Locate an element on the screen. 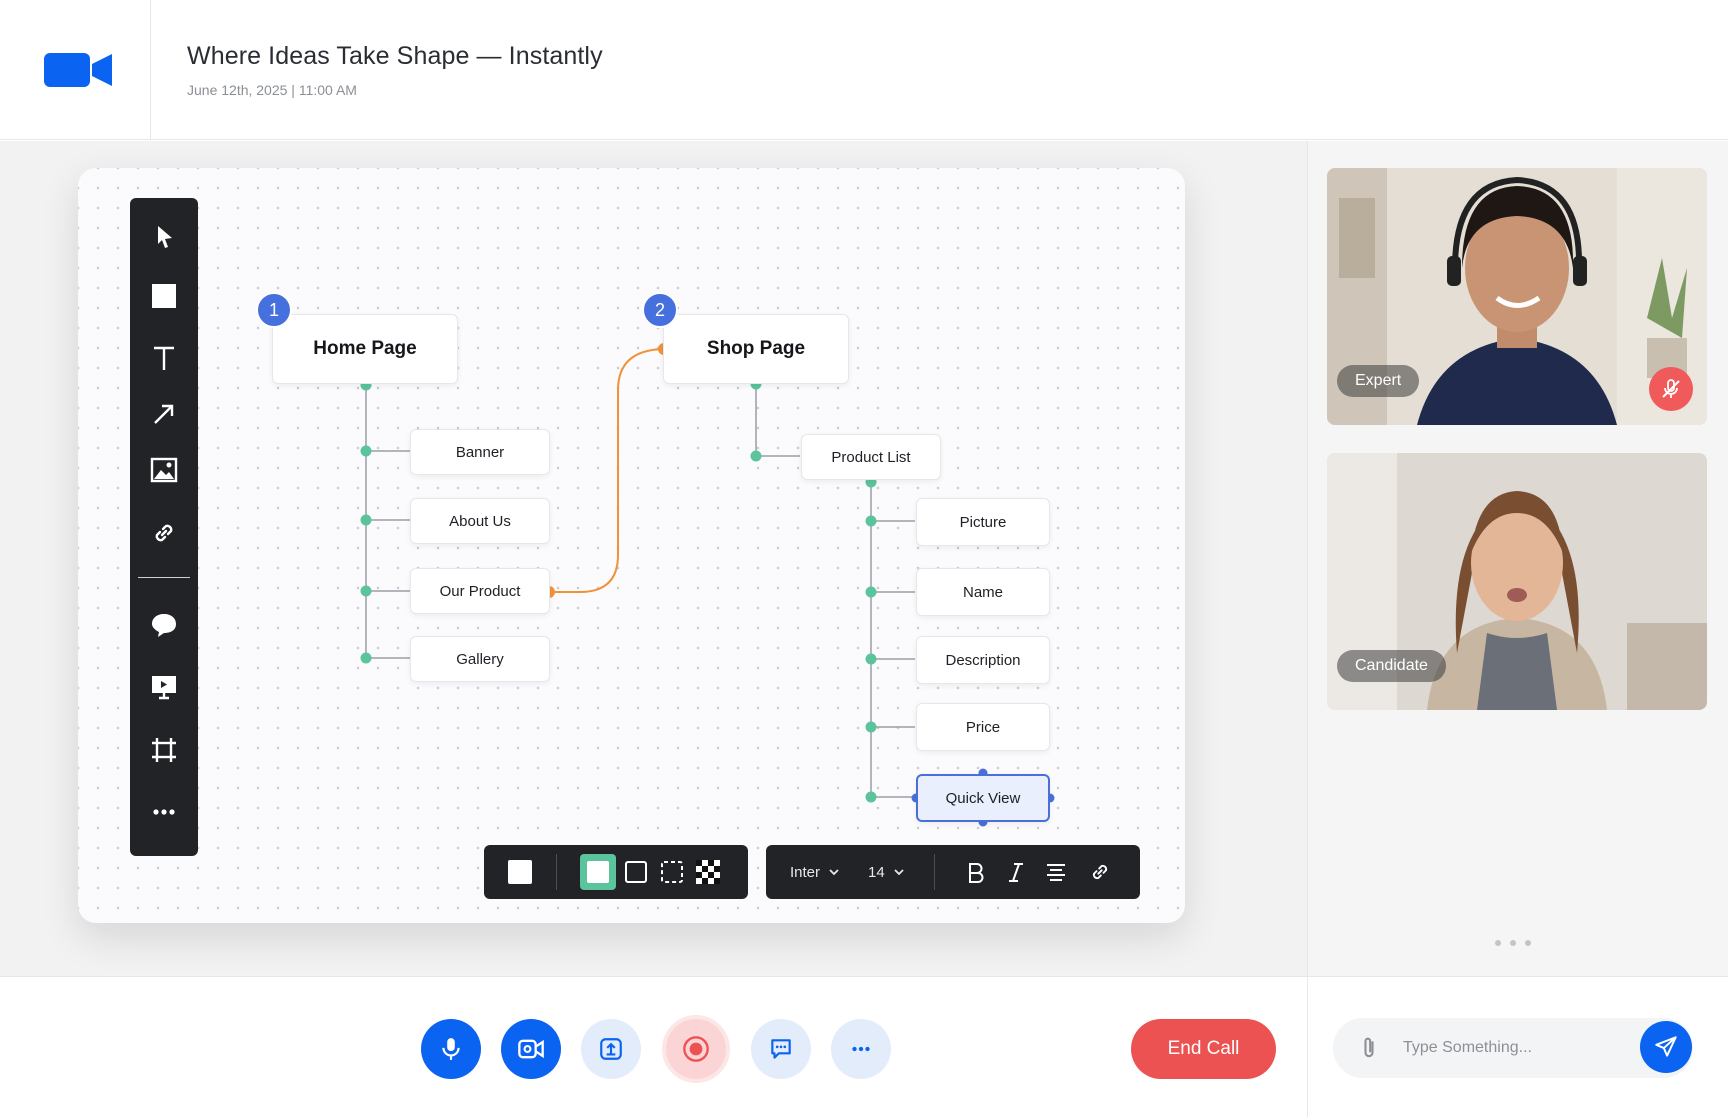 This screenshot has width=1728, height=1117. node-gallery: Gallery is located at coordinates (480, 659).